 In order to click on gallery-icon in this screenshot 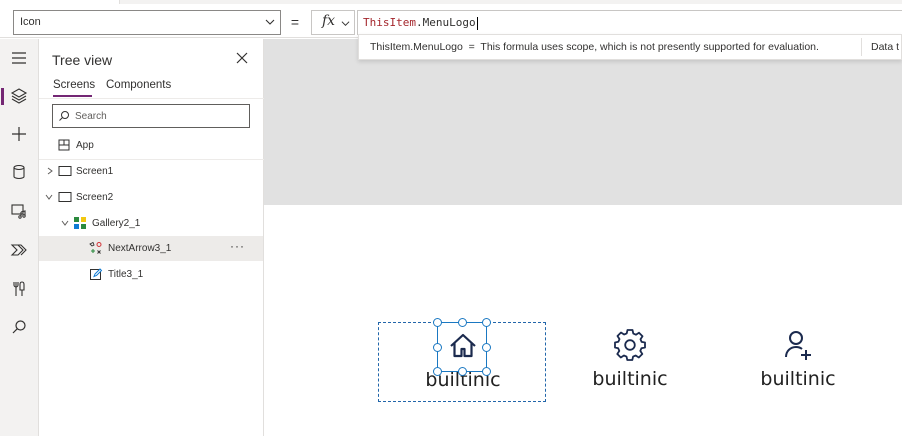, I will do `click(80, 223)`.